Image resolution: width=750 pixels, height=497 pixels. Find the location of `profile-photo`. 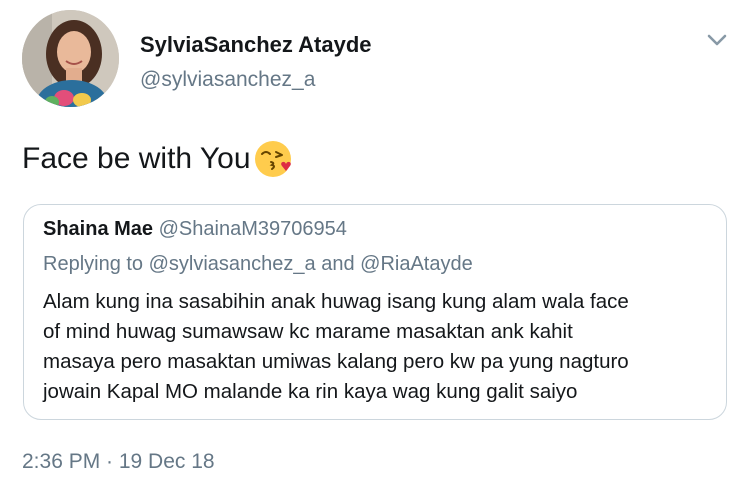

profile-photo is located at coordinates (70, 58).